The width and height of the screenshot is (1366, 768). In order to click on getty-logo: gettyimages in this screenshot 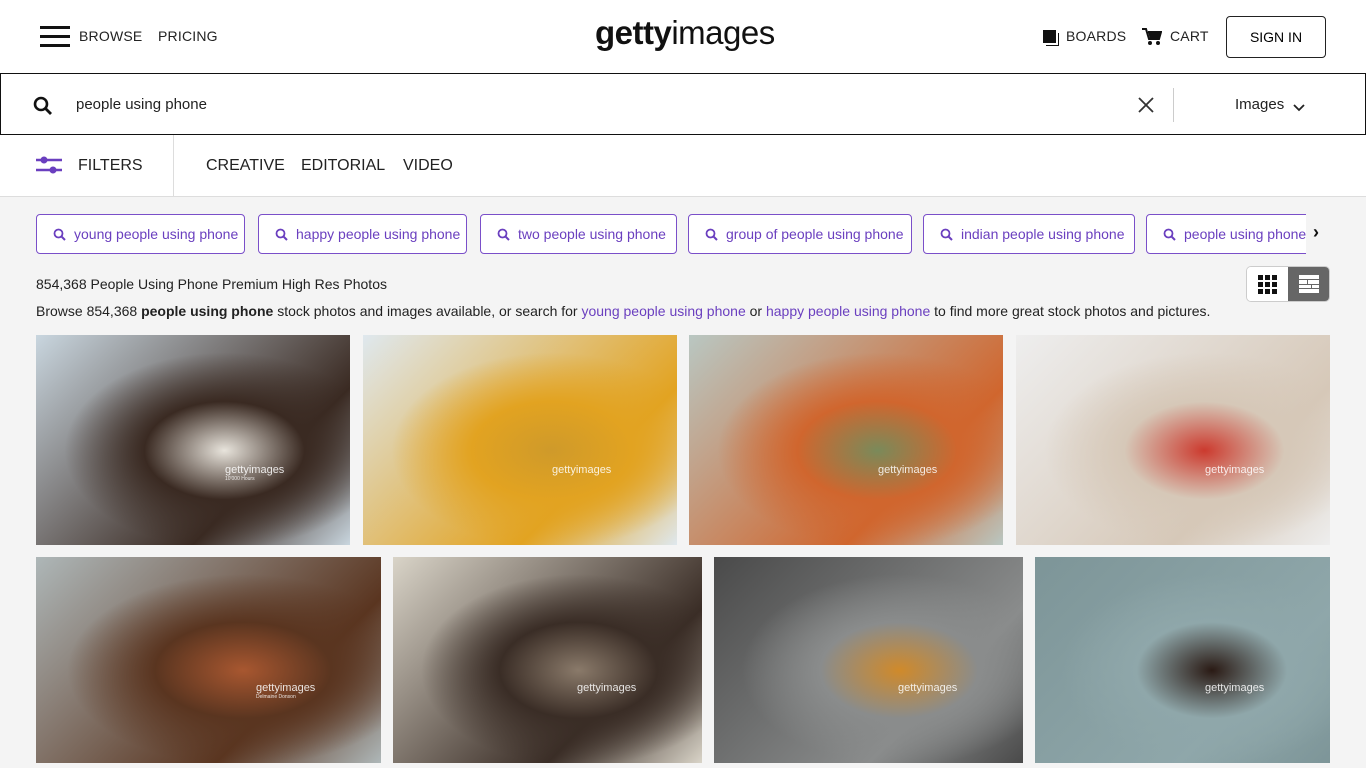, I will do `click(685, 33)`.